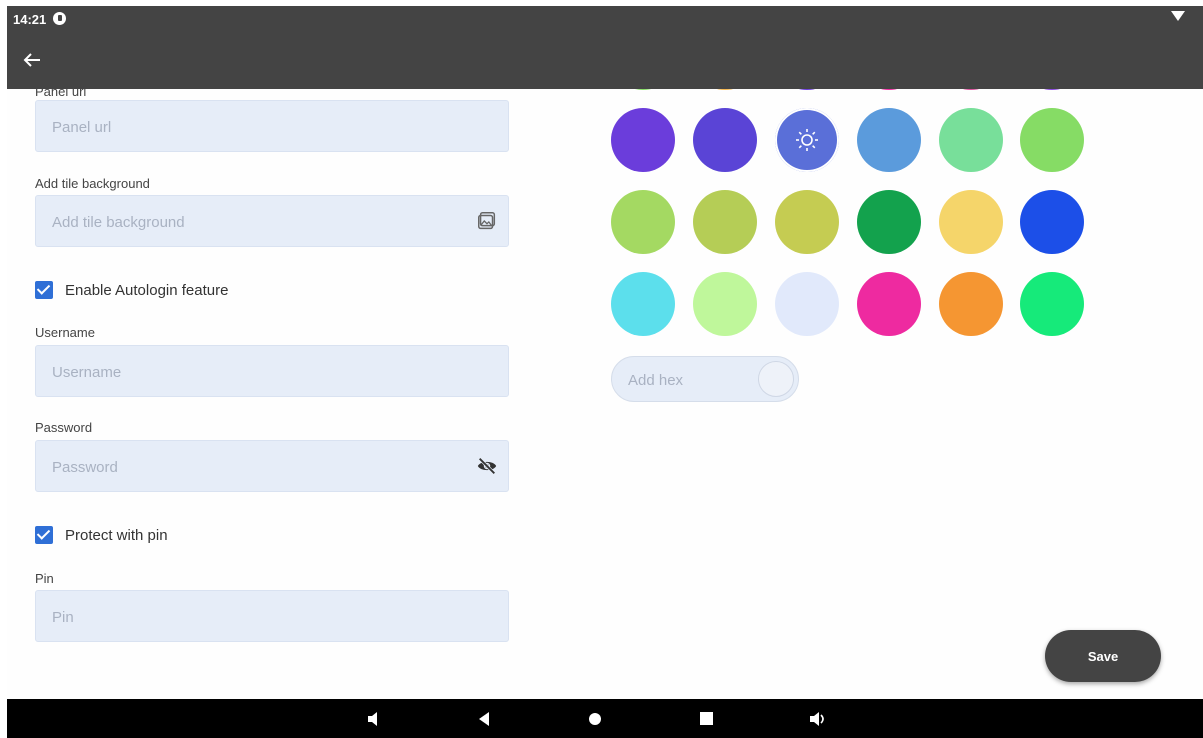 The height and width of the screenshot is (738, 1203). What do you see at coordinates (605, 19) in the screenshot?
I see `status-bar: 14:21` at bounding box center [605, 19].